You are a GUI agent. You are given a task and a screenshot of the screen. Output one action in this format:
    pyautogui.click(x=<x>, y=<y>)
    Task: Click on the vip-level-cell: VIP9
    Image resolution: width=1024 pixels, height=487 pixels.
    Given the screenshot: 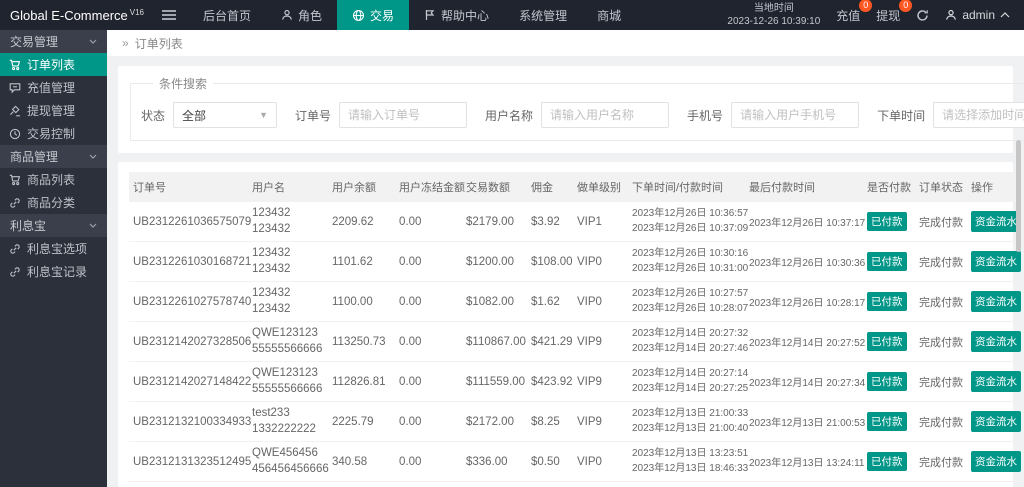 What is the action you would take?
    pyautogui.click(x=600, y=422)
    